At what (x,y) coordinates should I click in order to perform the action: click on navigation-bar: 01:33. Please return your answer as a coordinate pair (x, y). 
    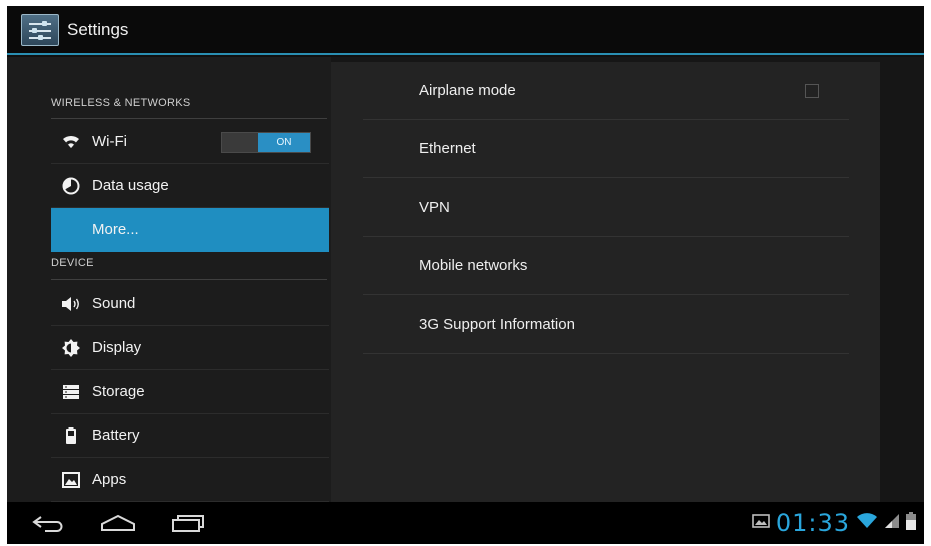
    Looking at the image, I should click on (465, 523).